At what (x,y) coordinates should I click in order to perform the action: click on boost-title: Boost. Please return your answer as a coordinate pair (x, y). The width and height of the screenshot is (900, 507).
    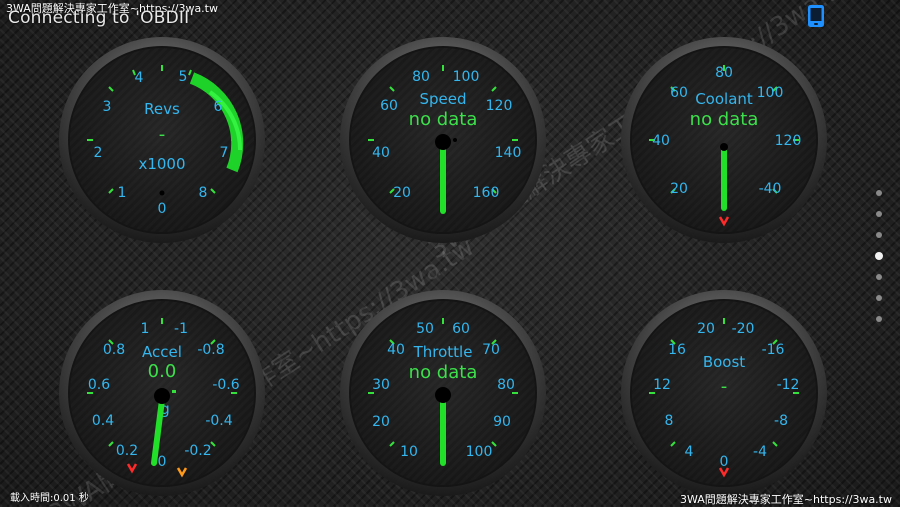
    Looking at the image, I should click on (724, 362).